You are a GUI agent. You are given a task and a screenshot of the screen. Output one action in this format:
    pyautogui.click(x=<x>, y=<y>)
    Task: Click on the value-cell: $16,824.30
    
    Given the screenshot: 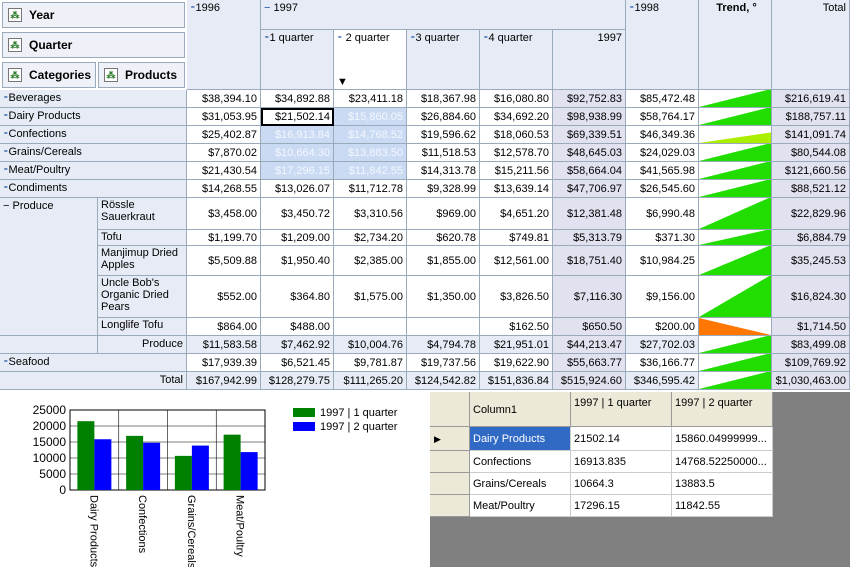 What is the action you would take?
    pyautogui.click(x=811, y=297)
    